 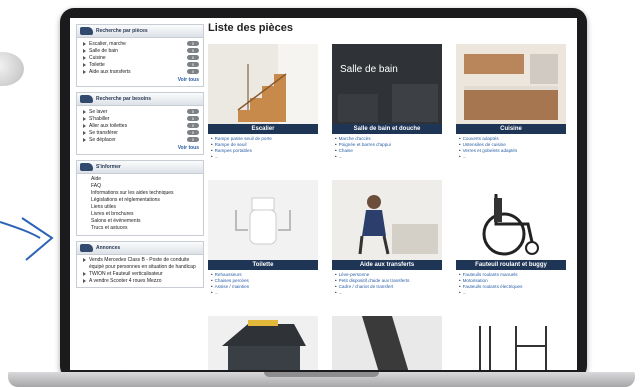 I want to click on sidebar-item-bathroom: Salle de bain 0, so click(x=141, y=50).